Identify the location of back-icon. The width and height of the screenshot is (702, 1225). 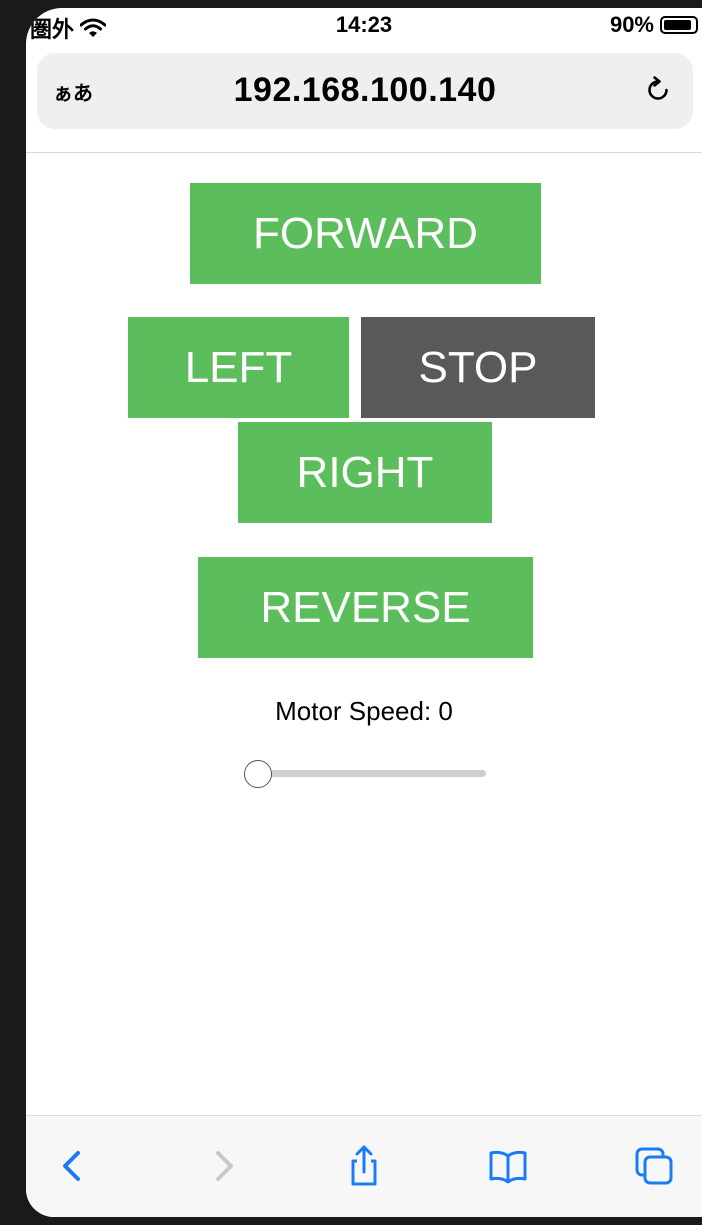
(74, 1166).